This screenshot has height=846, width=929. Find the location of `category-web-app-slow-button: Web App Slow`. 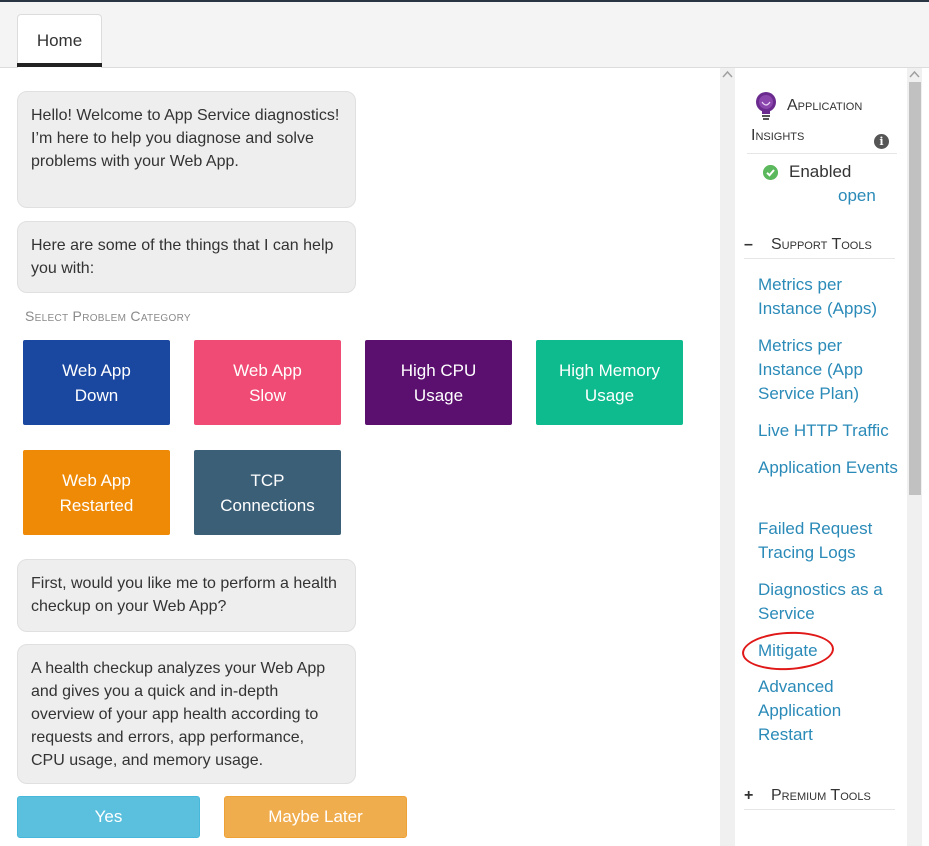

category-web-app-slow-button: Web App Slow is located at coordinates (267, 382).